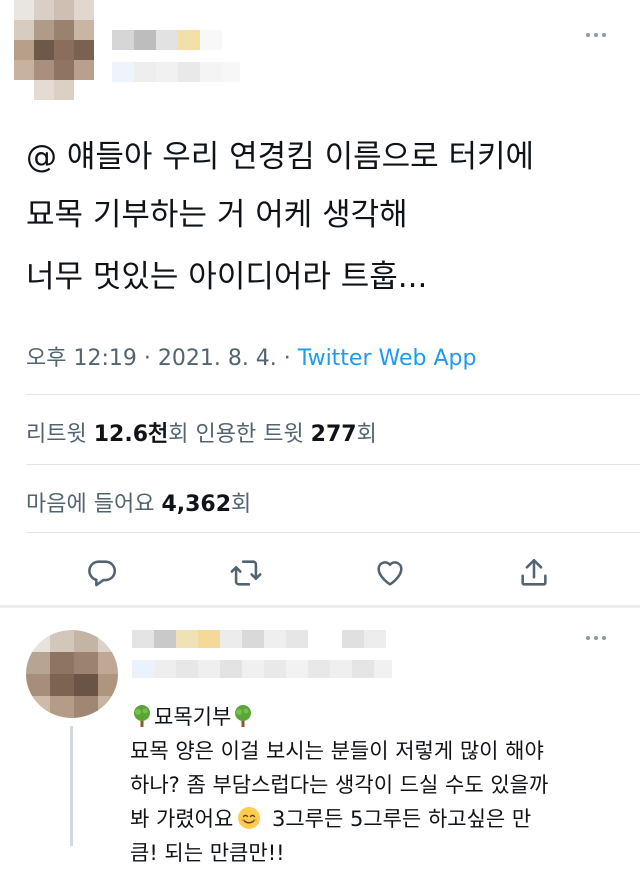 The height and width of the screenshot is (870, 640). I want to click on quotes-label: 인용한 트윗, so click(253, 434).